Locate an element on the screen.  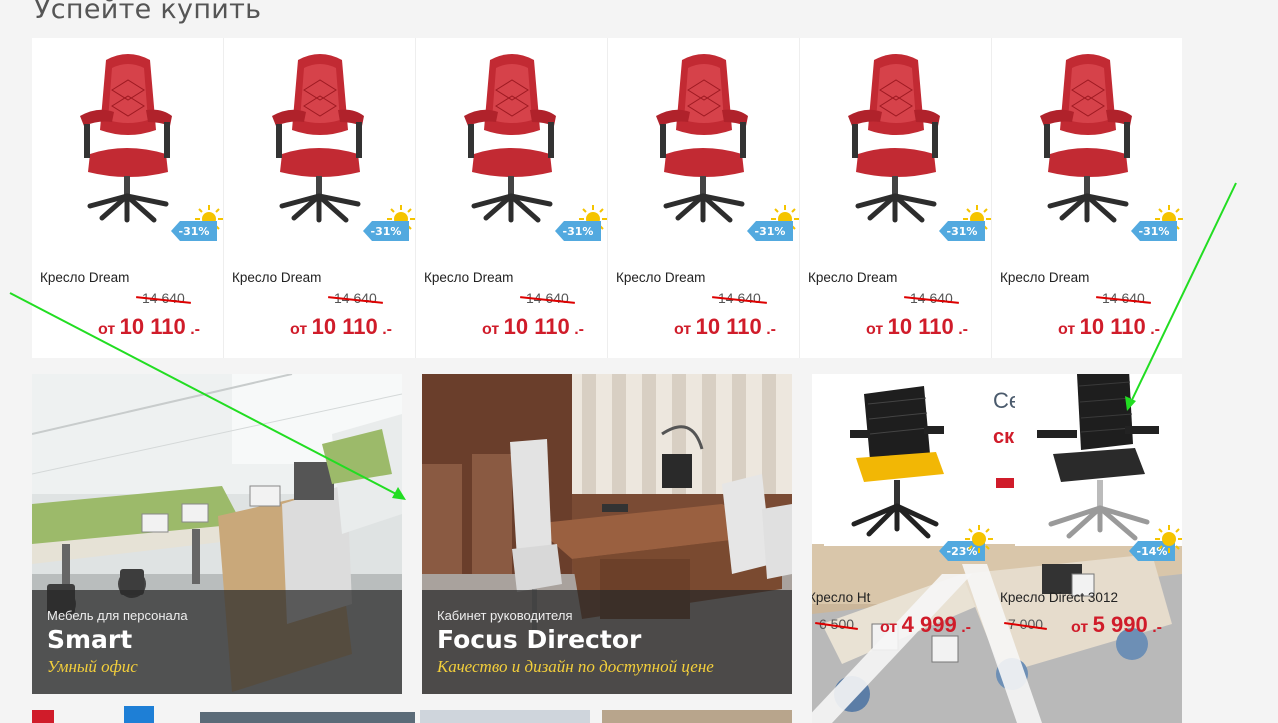
banner-tagline: Умный офис is located at coordinates (92, 666).